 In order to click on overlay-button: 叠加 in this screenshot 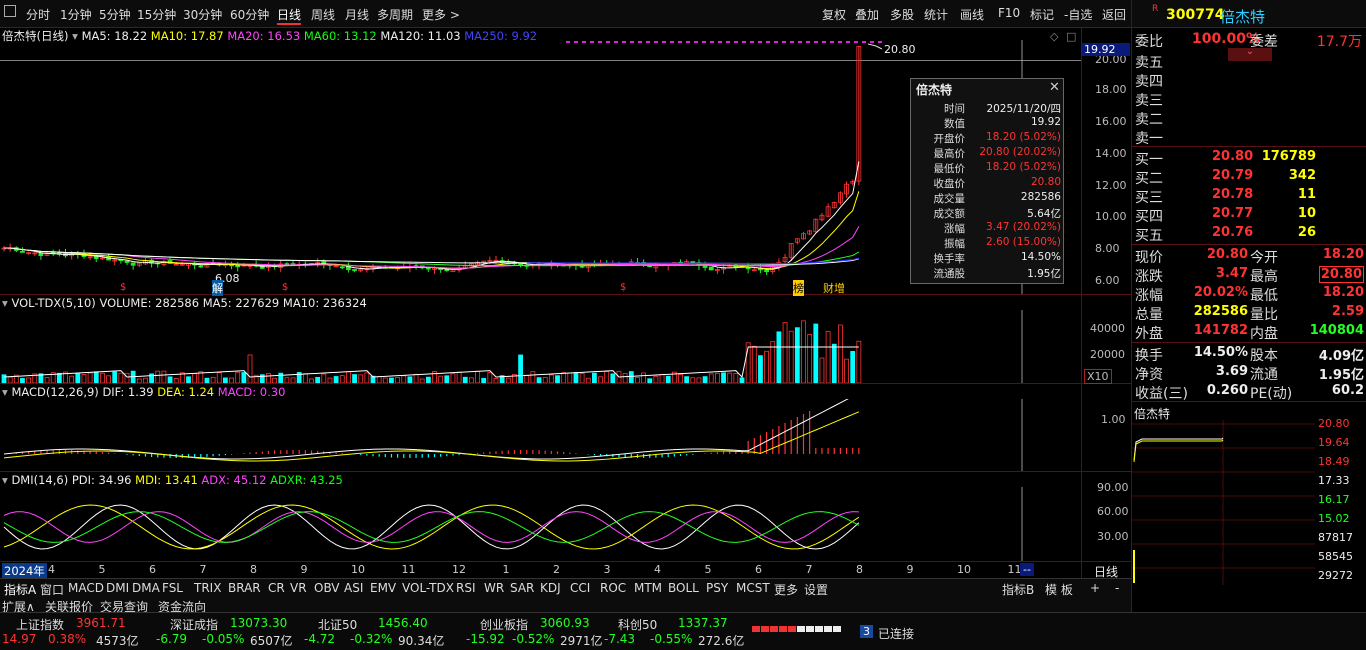, I will do `click(867, 14)`.